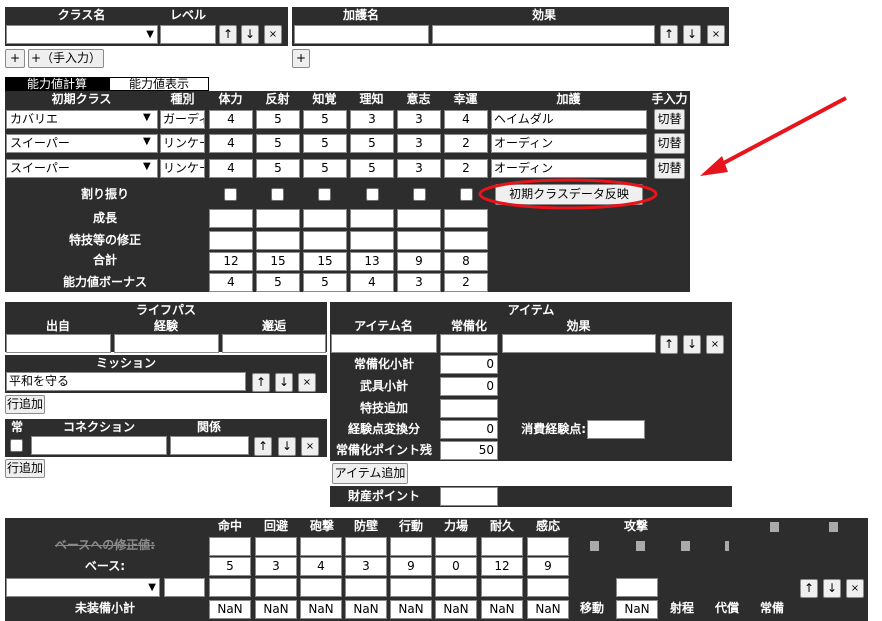 The width and height of the screenshot is (882, 621). Describe the element at coordinates (25, 468) in the screenshot. I see `connection-add-row-button: 行追加` at that location.